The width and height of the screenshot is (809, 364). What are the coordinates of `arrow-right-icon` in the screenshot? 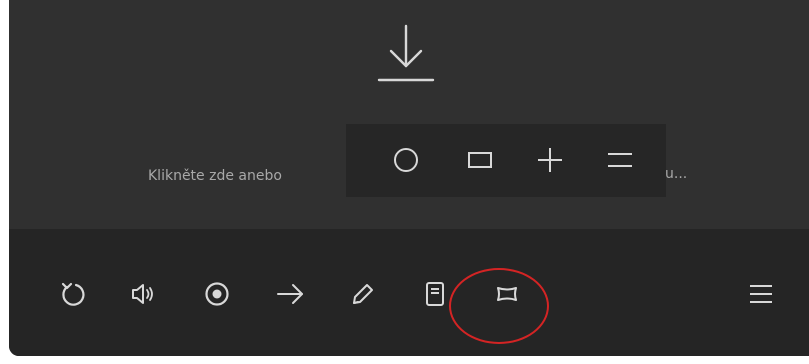 It's located at (290, 294).